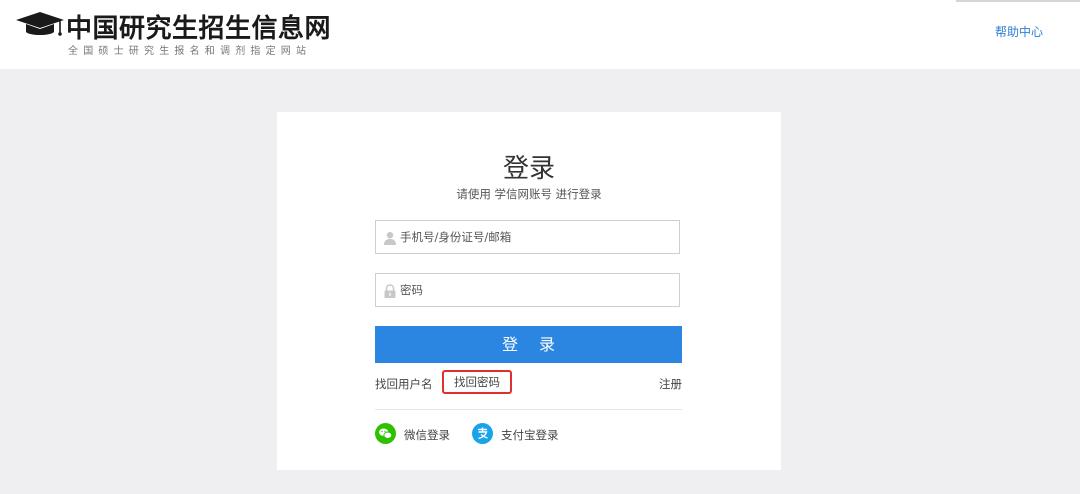  I want to click on alipay-login-label: 支付宝登录, so click(530, 435).